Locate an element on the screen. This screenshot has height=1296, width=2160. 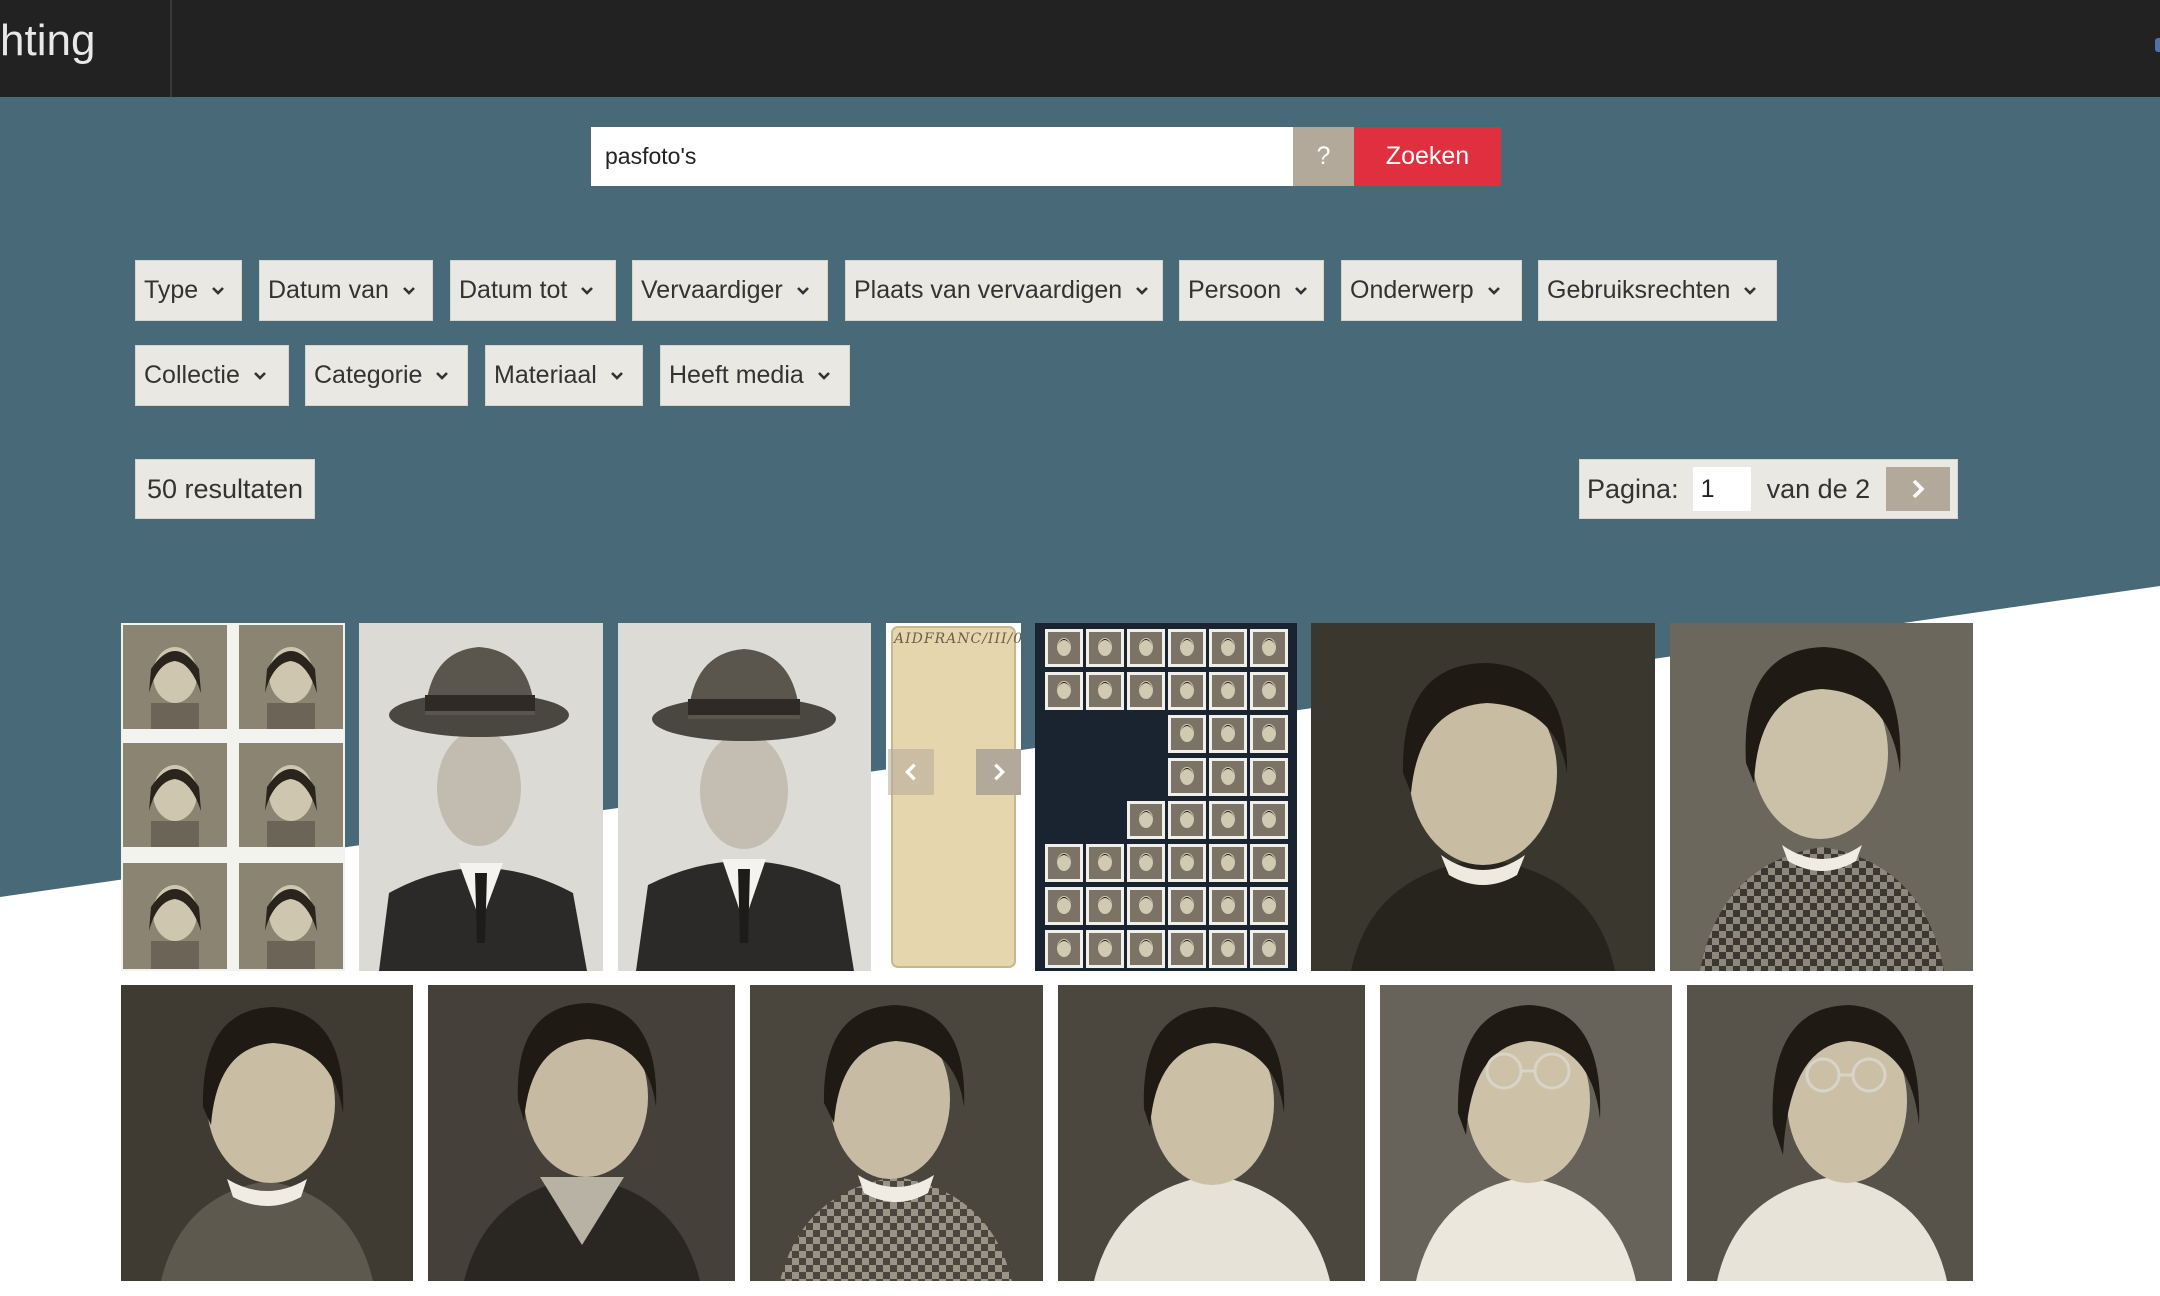
filter-type: Type is located at coordinates (188, 290).